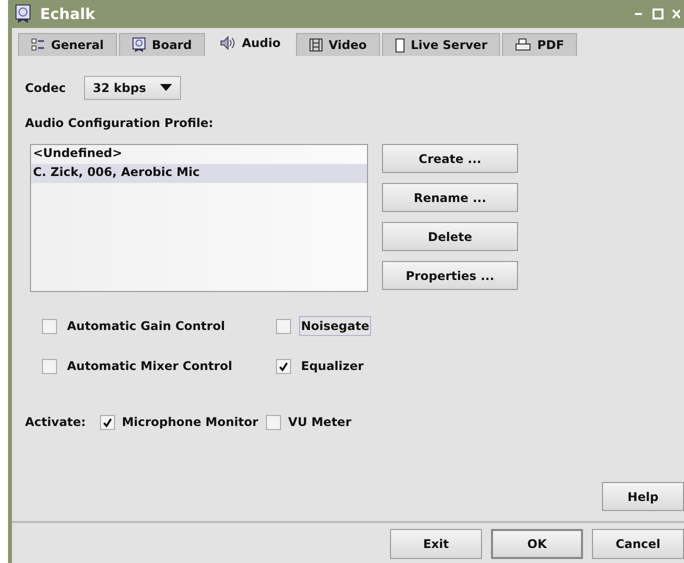 The height and width of the screenshot is (563, 684). I want to click on tab: Video, so click(338, 44).